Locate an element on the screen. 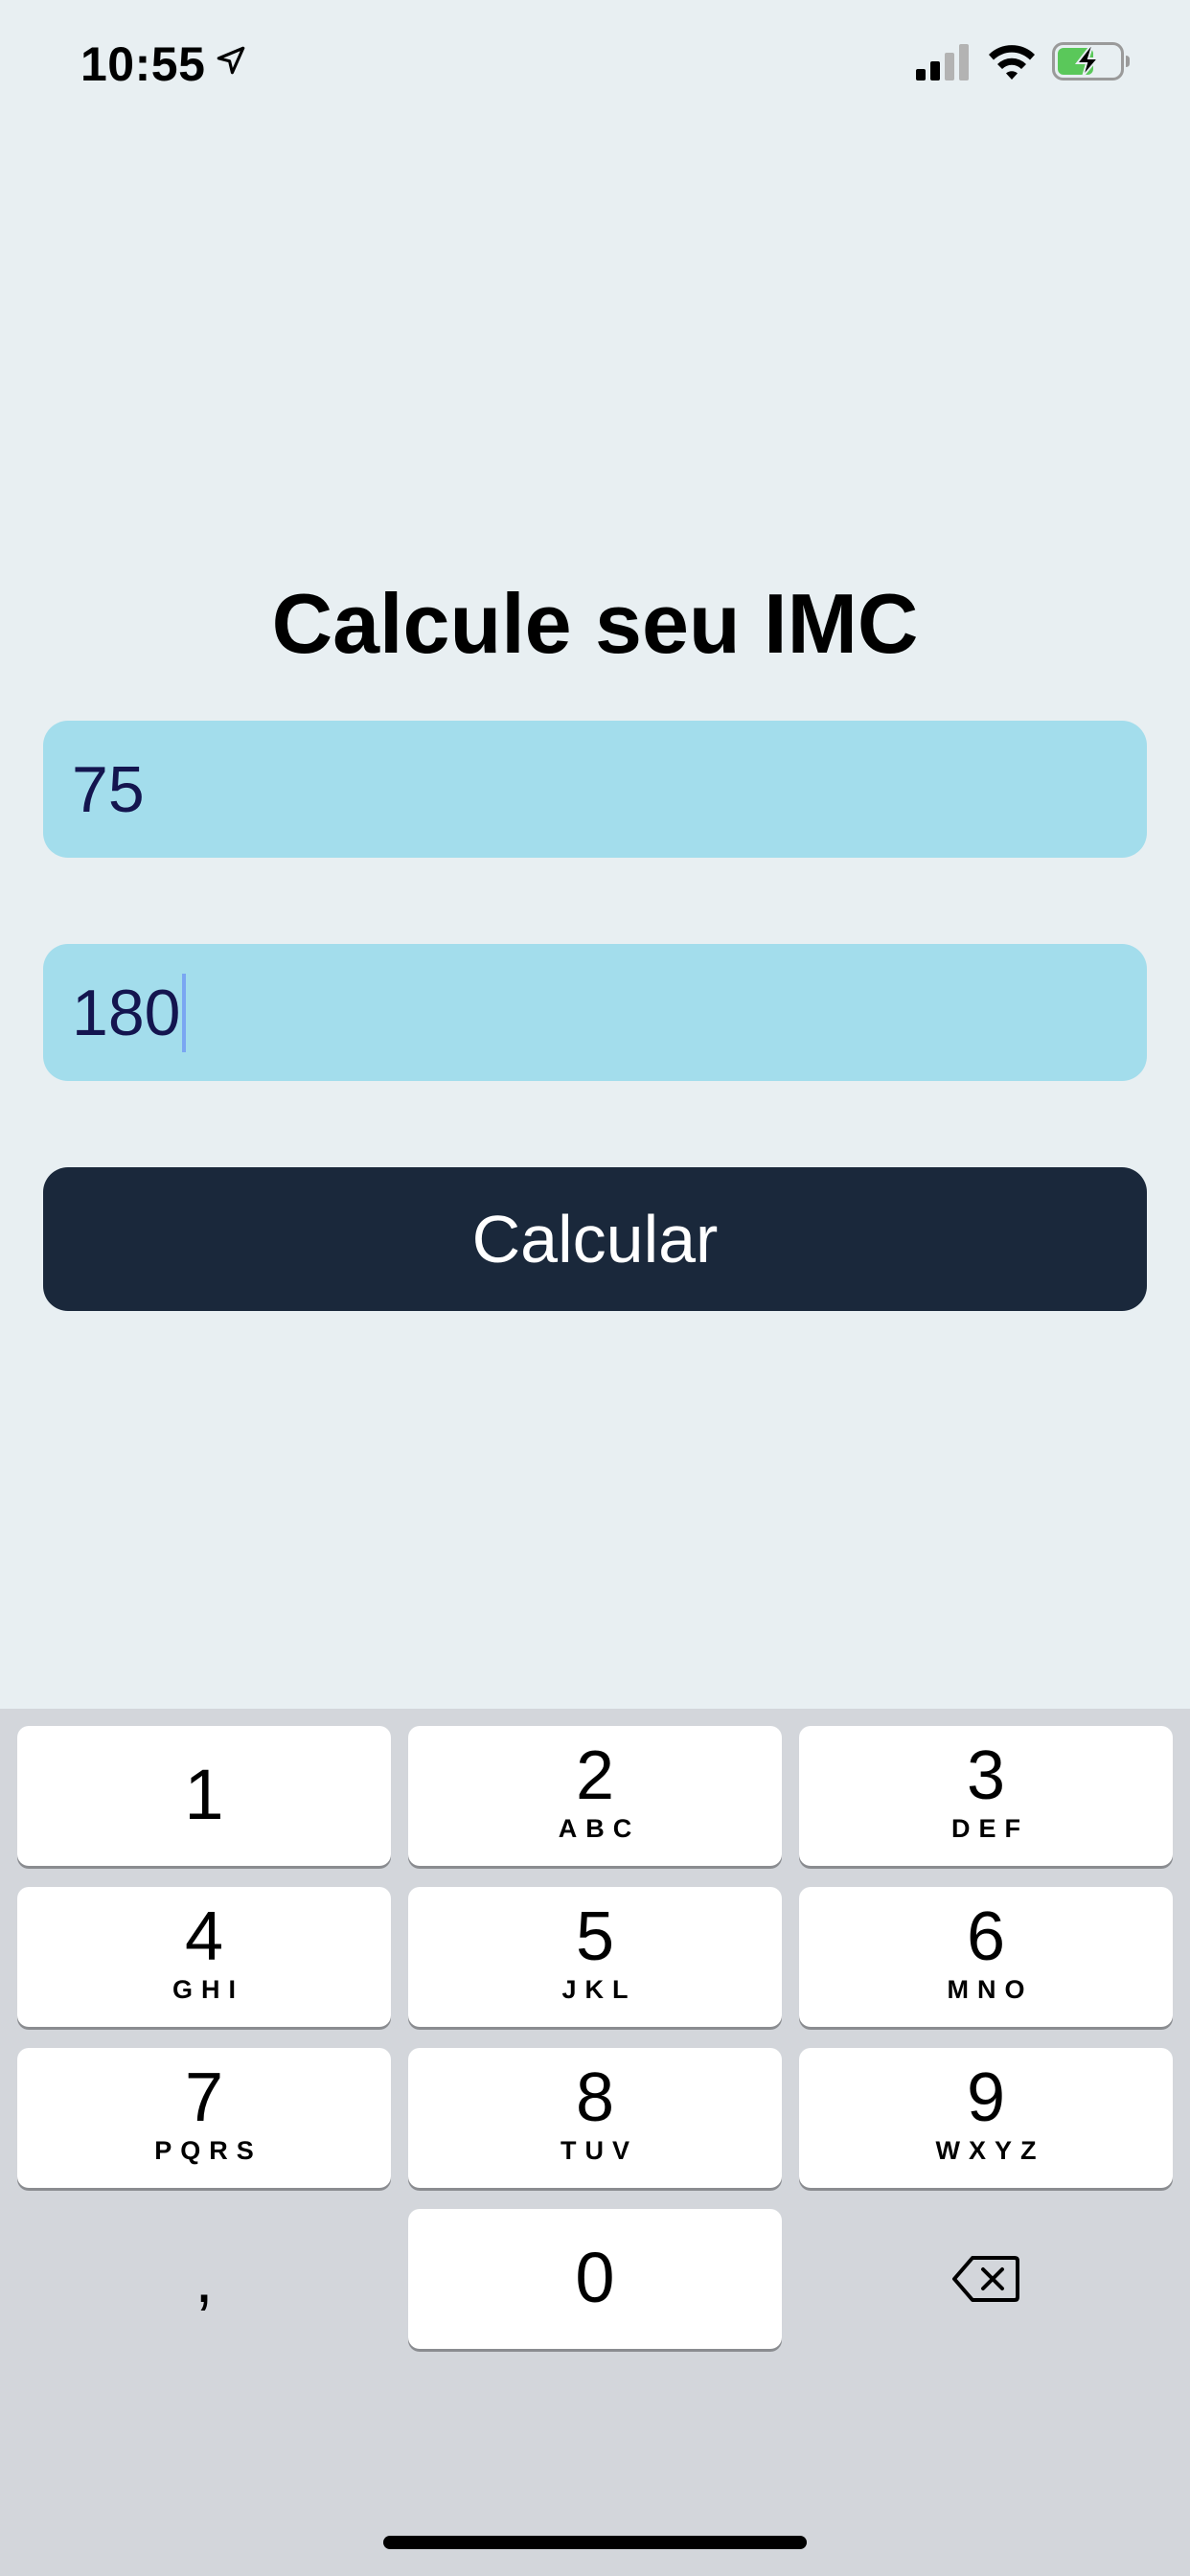 This screenshot has height=2576, width=1190. page-title: Calcule seu IMC is located at coordinates (595, 623).